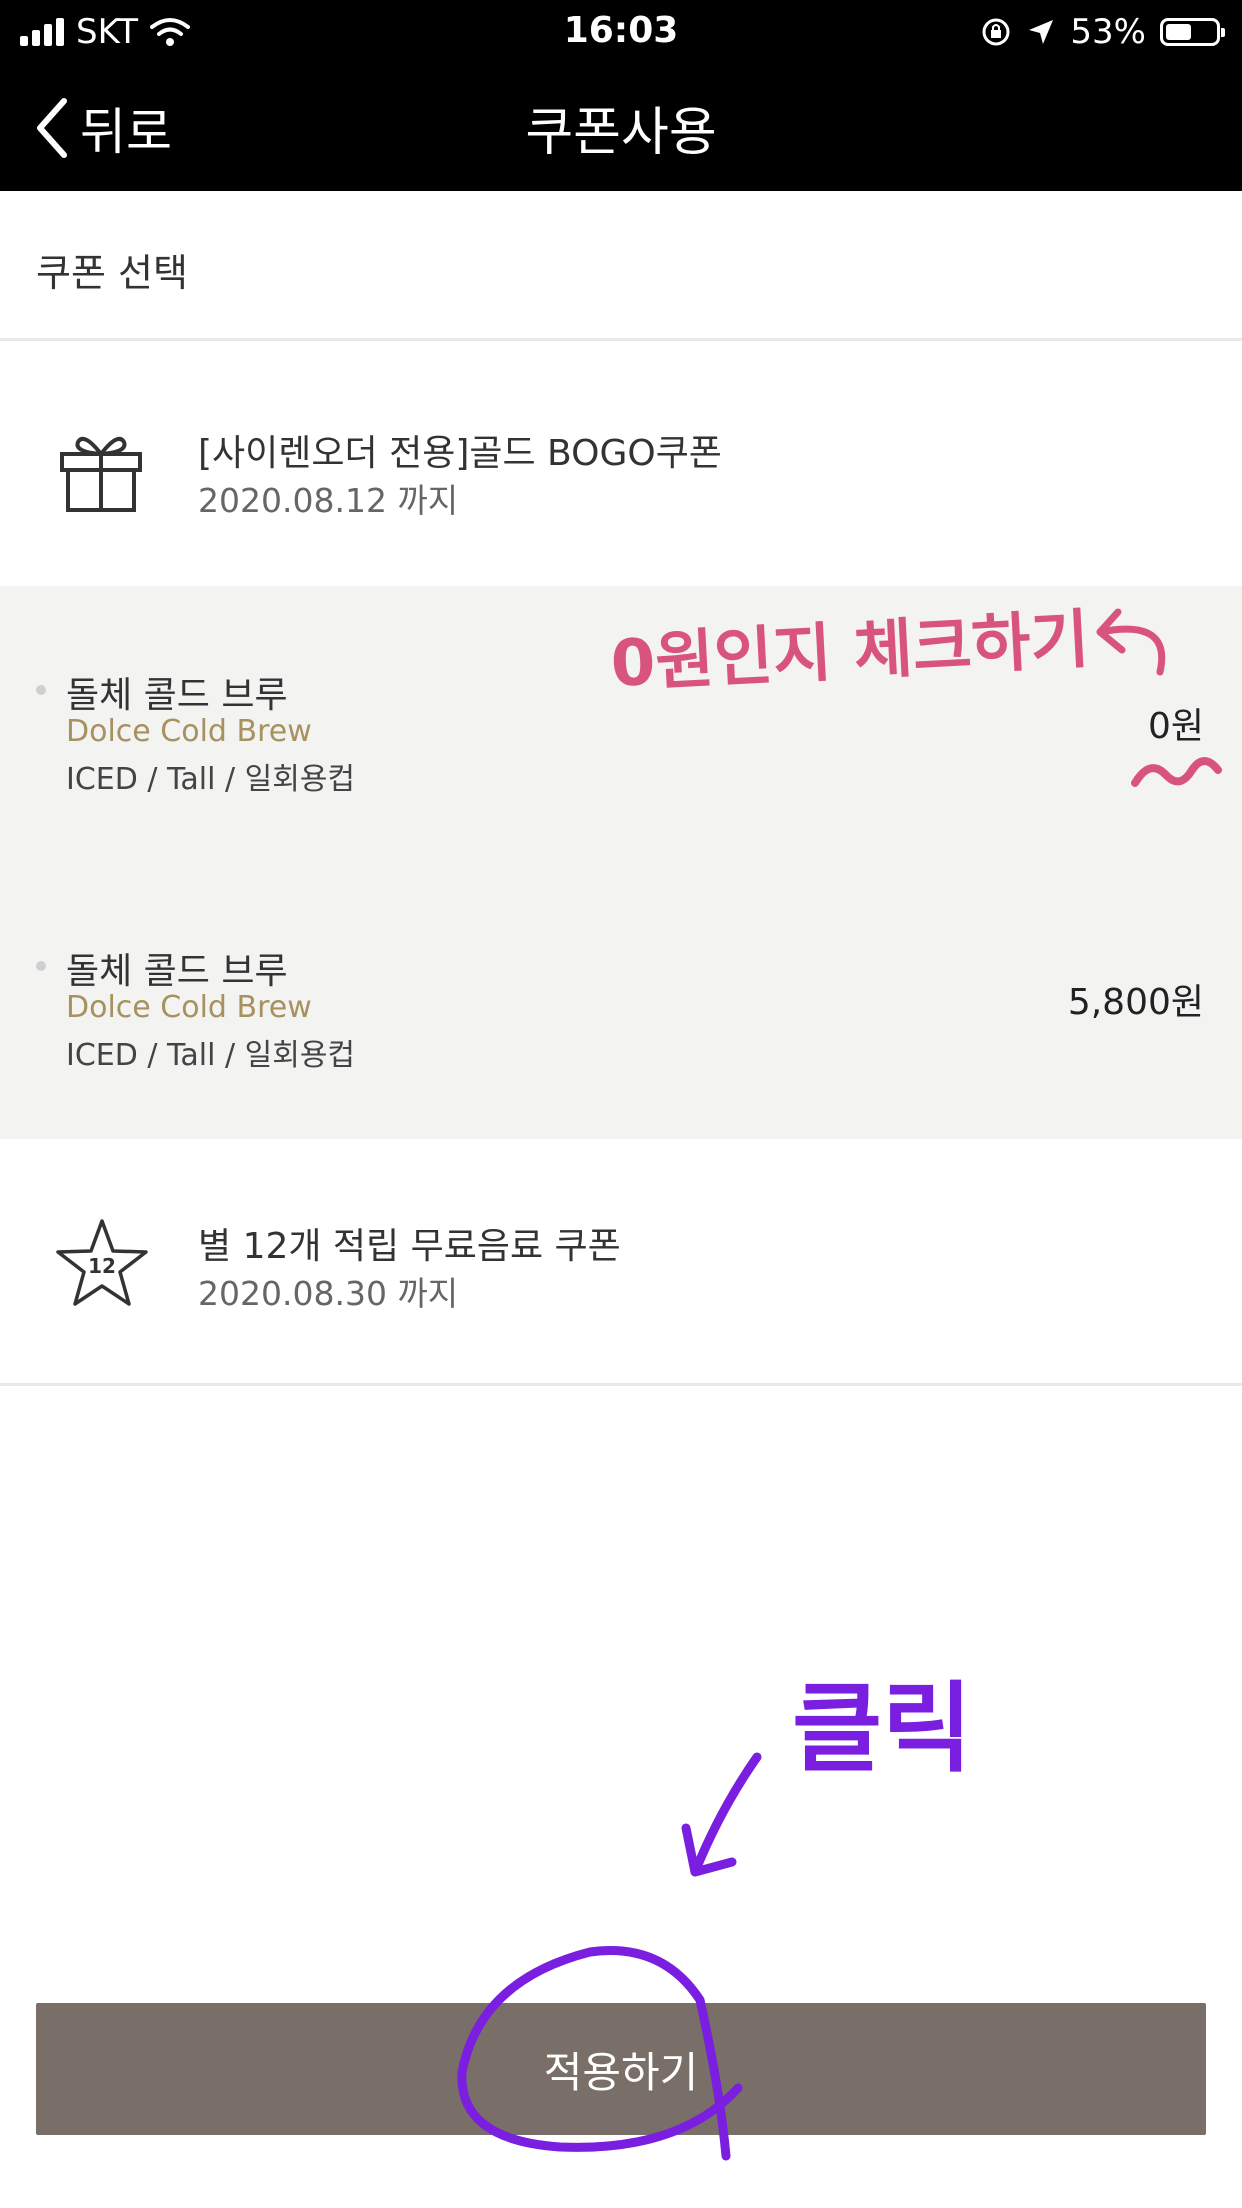 The height and width of the screenshot is (2208, 1242). Describe the element at coordinates (328, 1293) in the screenshot. I see `coupon-expiry: 2020.08.30 까지` at that location.